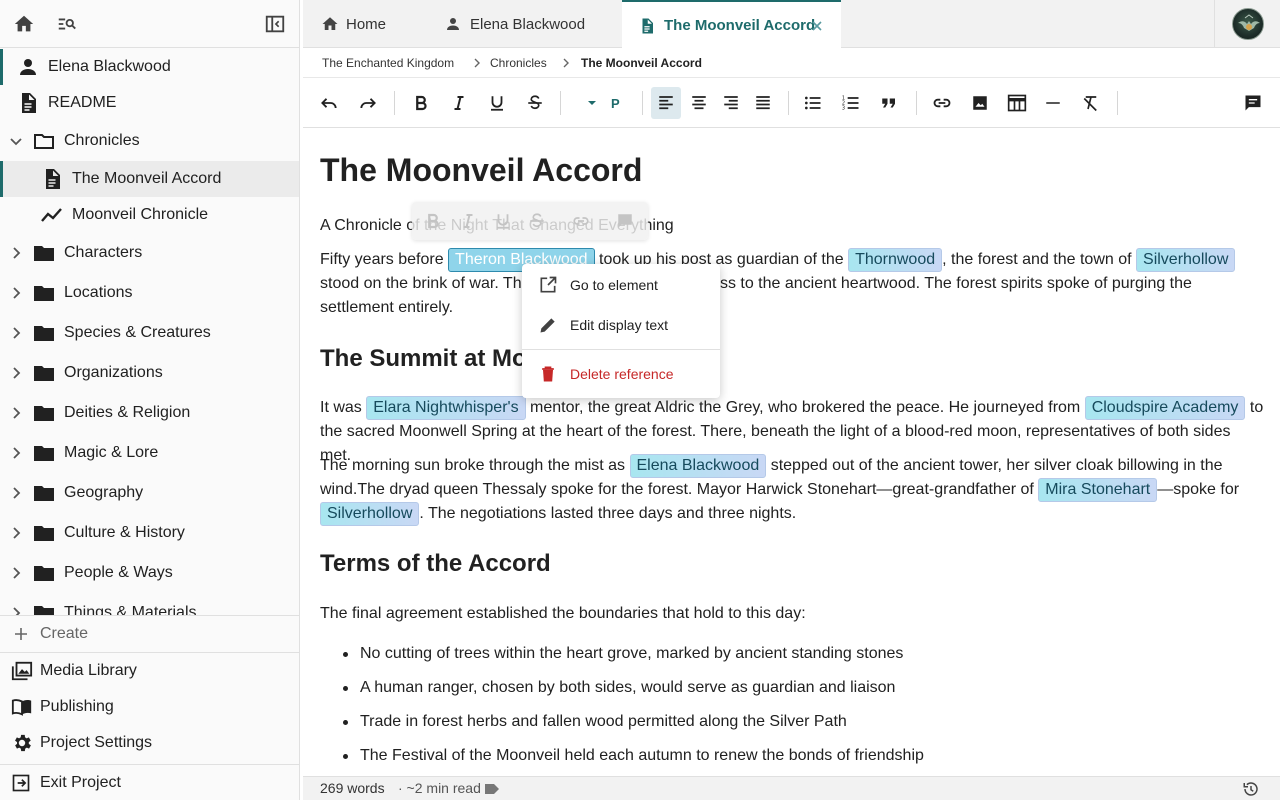  I want to click on italic-button, so click(459, 103).